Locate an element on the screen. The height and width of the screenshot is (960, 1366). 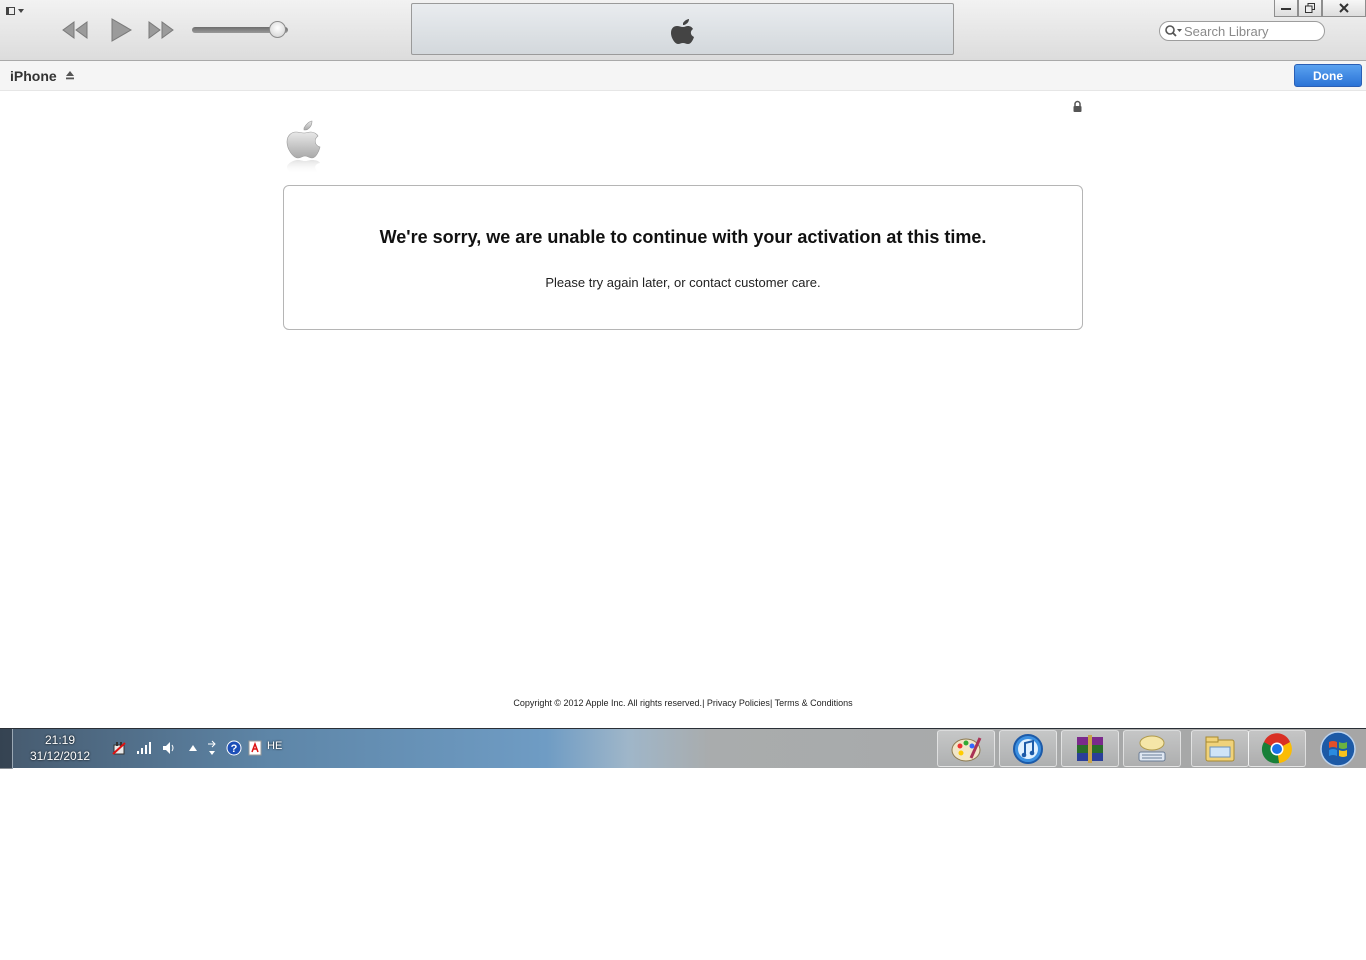
taskbar-app-paint is located at coordinates (966, 748).